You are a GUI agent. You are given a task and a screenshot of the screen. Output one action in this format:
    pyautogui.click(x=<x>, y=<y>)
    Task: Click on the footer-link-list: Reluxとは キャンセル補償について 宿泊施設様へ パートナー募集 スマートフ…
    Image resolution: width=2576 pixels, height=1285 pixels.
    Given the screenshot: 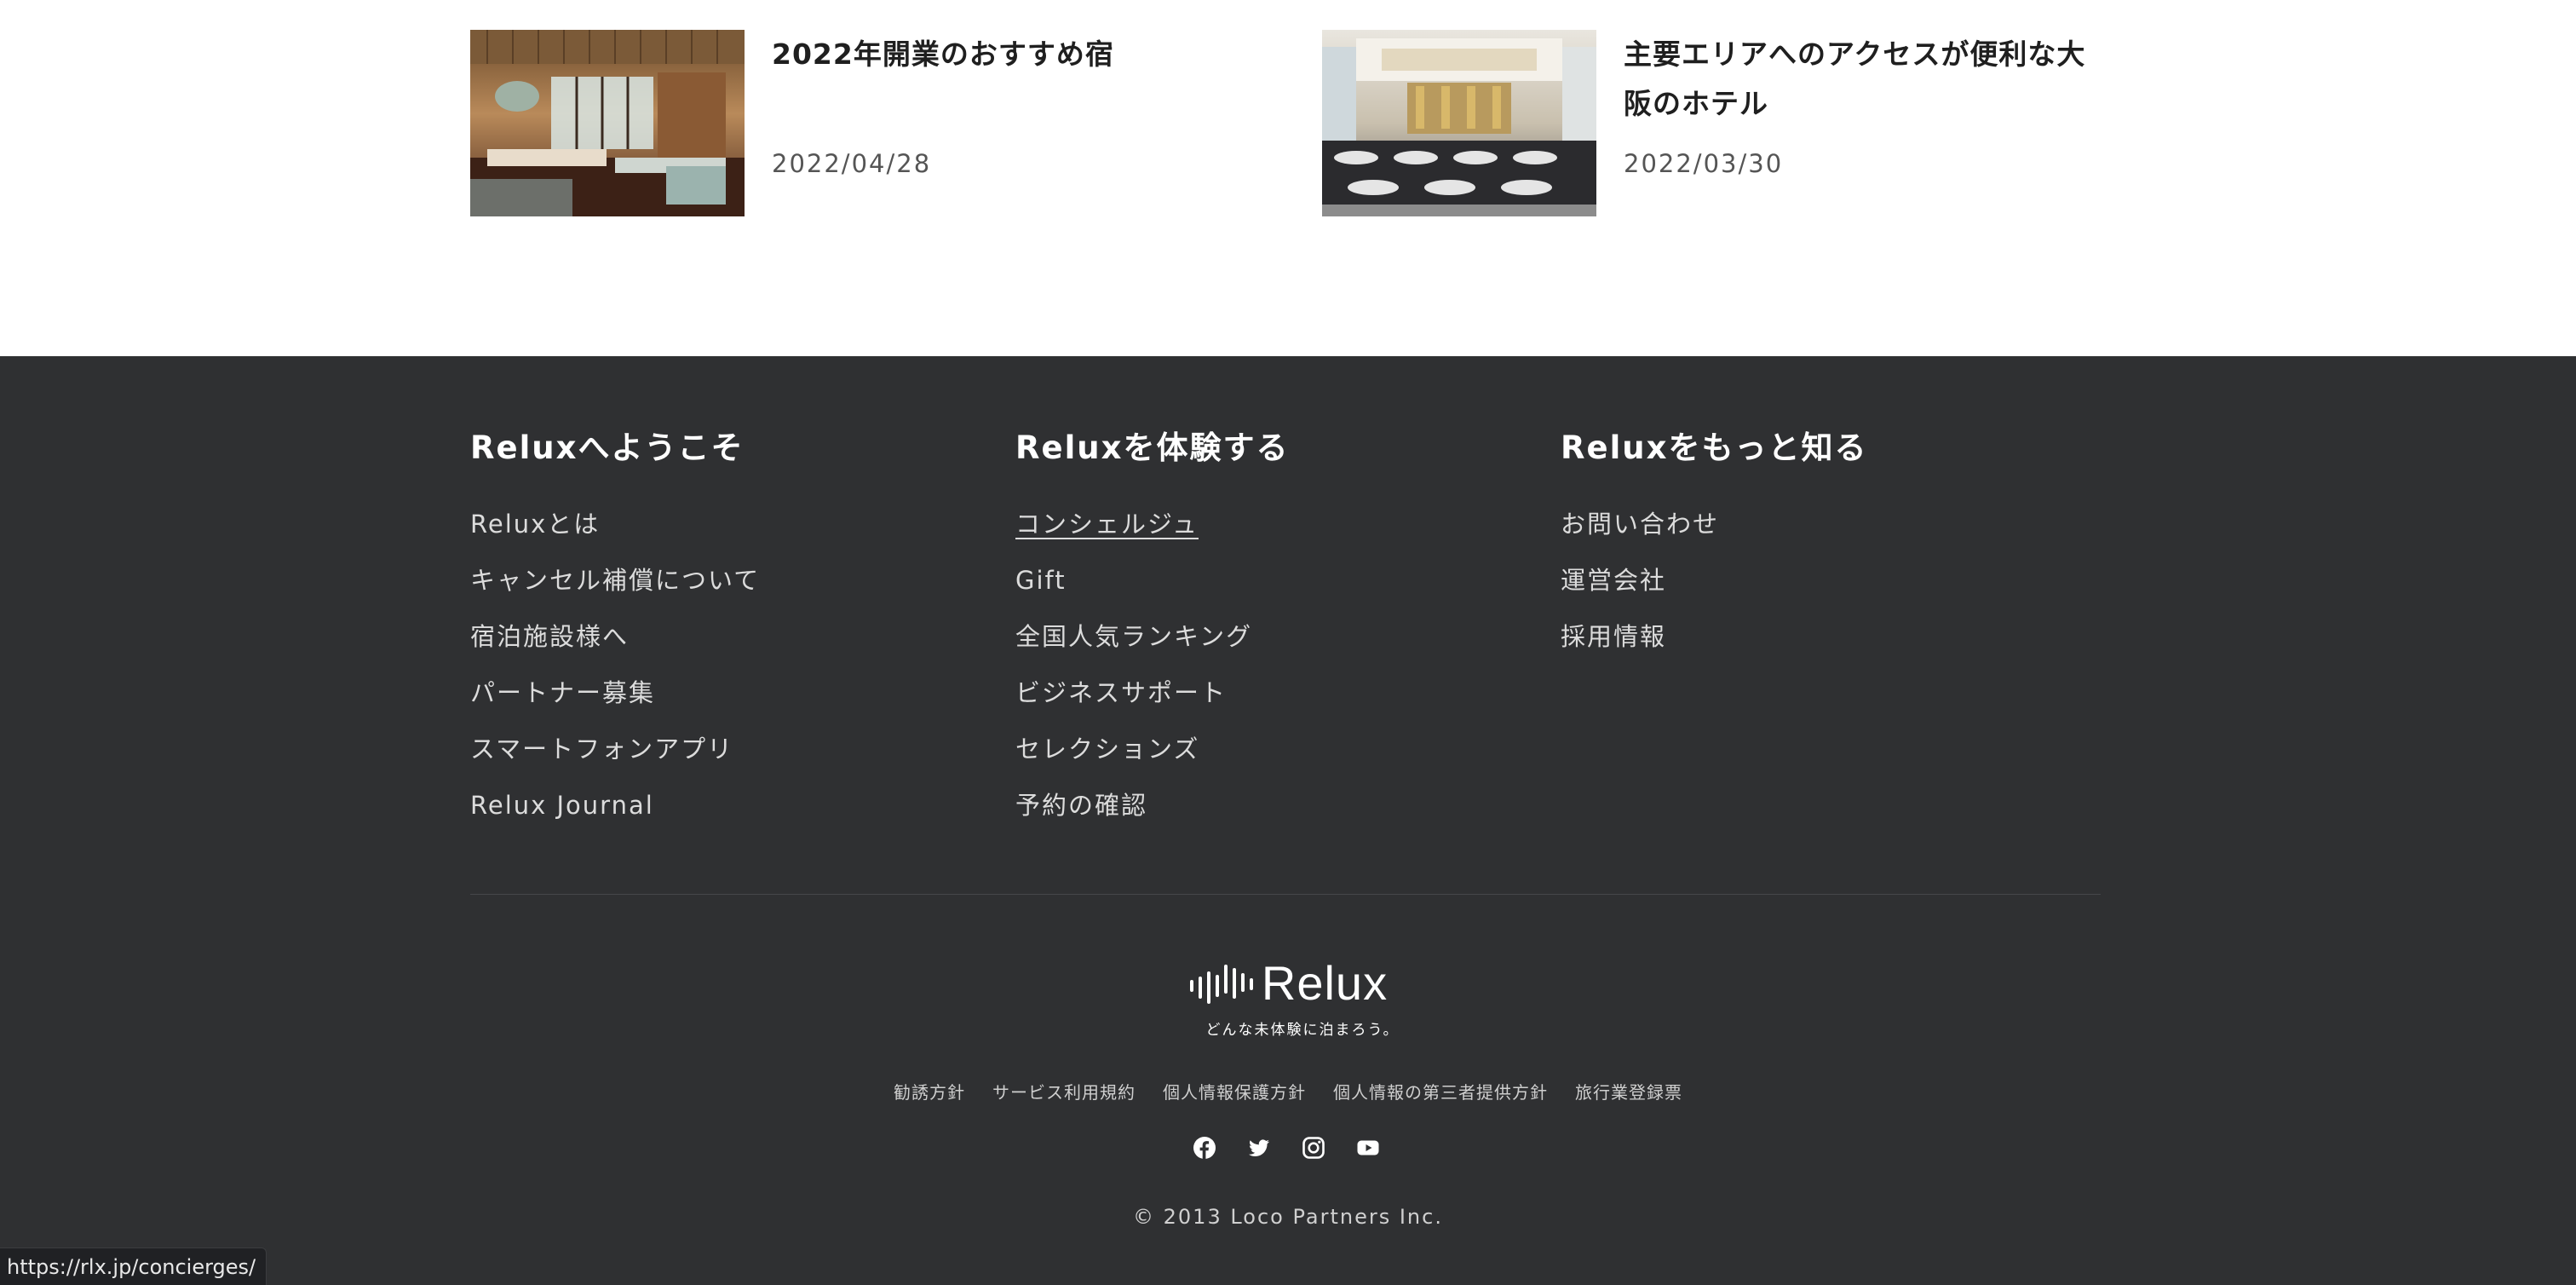 What is the action you would take?
    pyautogui.click(x=615, y=664)
    